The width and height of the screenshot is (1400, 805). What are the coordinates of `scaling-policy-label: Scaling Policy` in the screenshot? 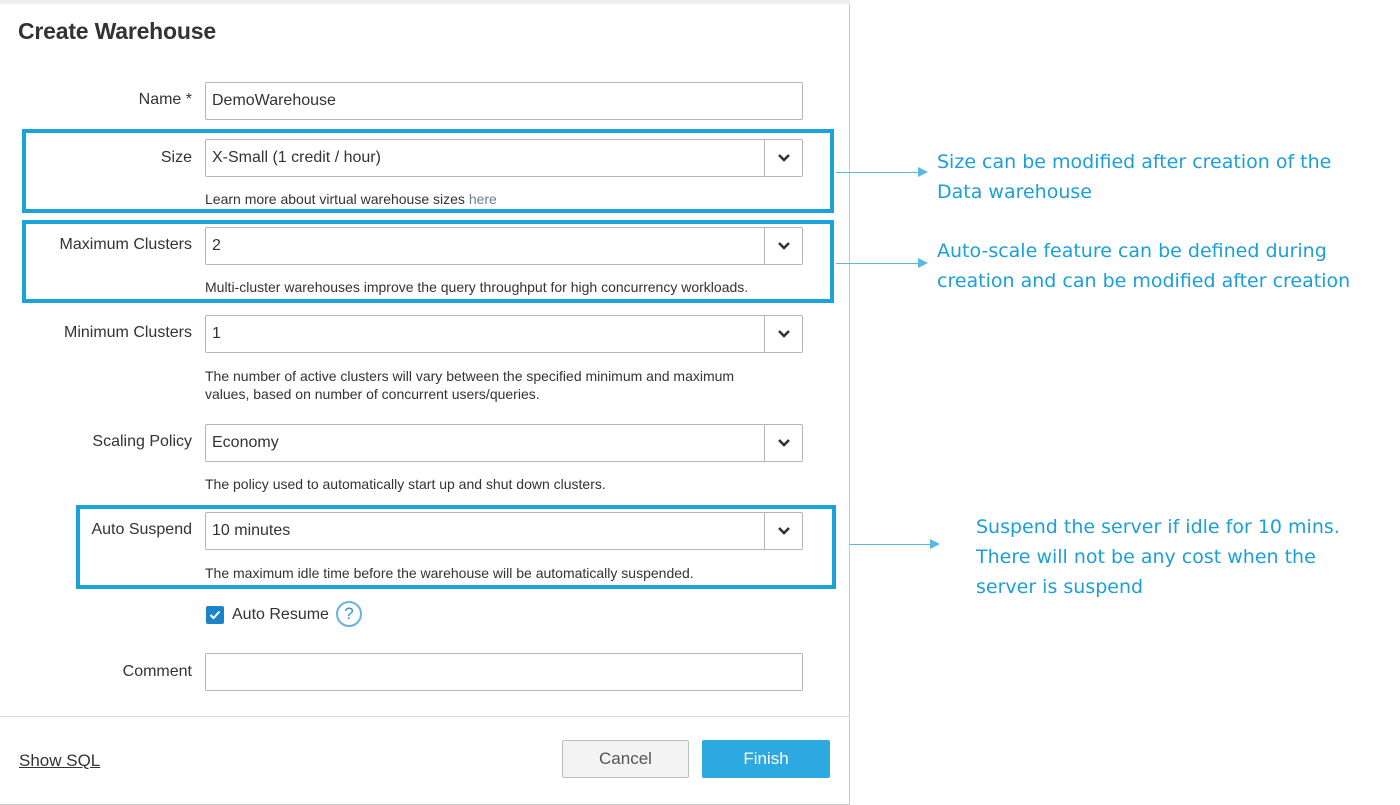 It's located at (142, 441).